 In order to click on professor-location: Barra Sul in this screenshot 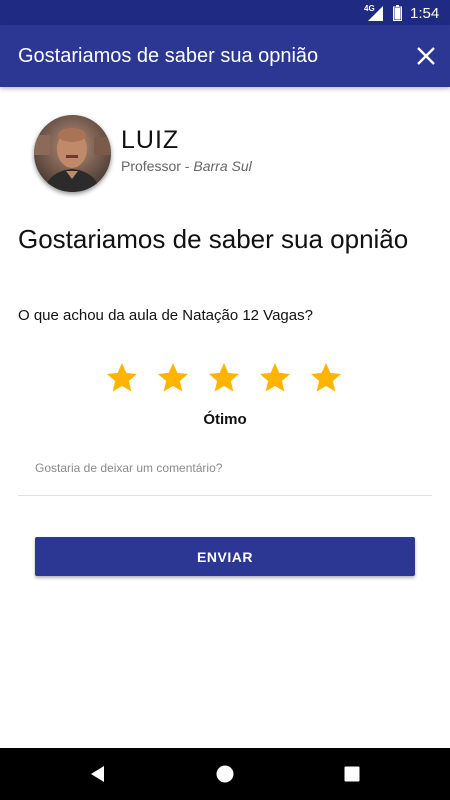, I will do `click(222, 166)`.